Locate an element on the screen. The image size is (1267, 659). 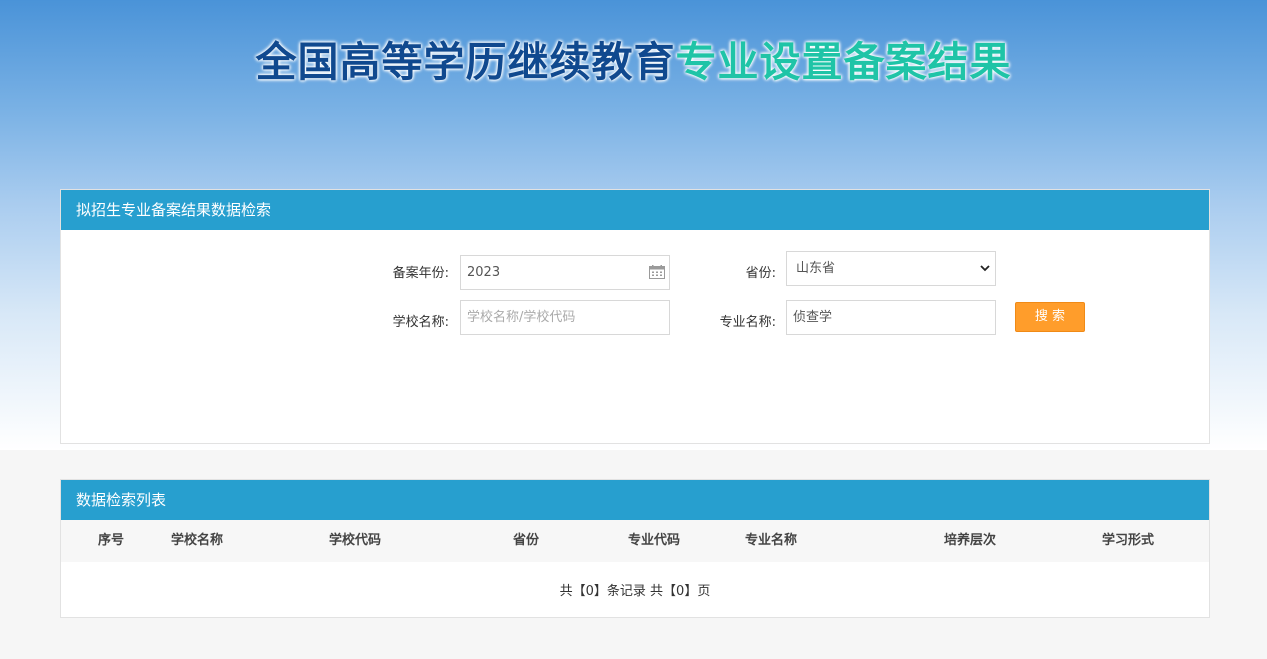
chevron-down-icon is located at coordinates (985, 268).